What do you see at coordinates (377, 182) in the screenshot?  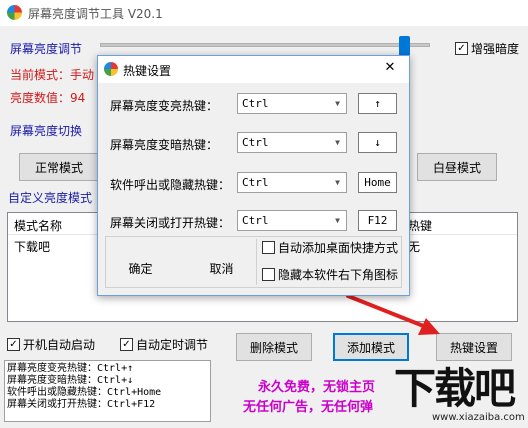 I see `key-field-toggle-app: Home` at bounding box center [377, 182].